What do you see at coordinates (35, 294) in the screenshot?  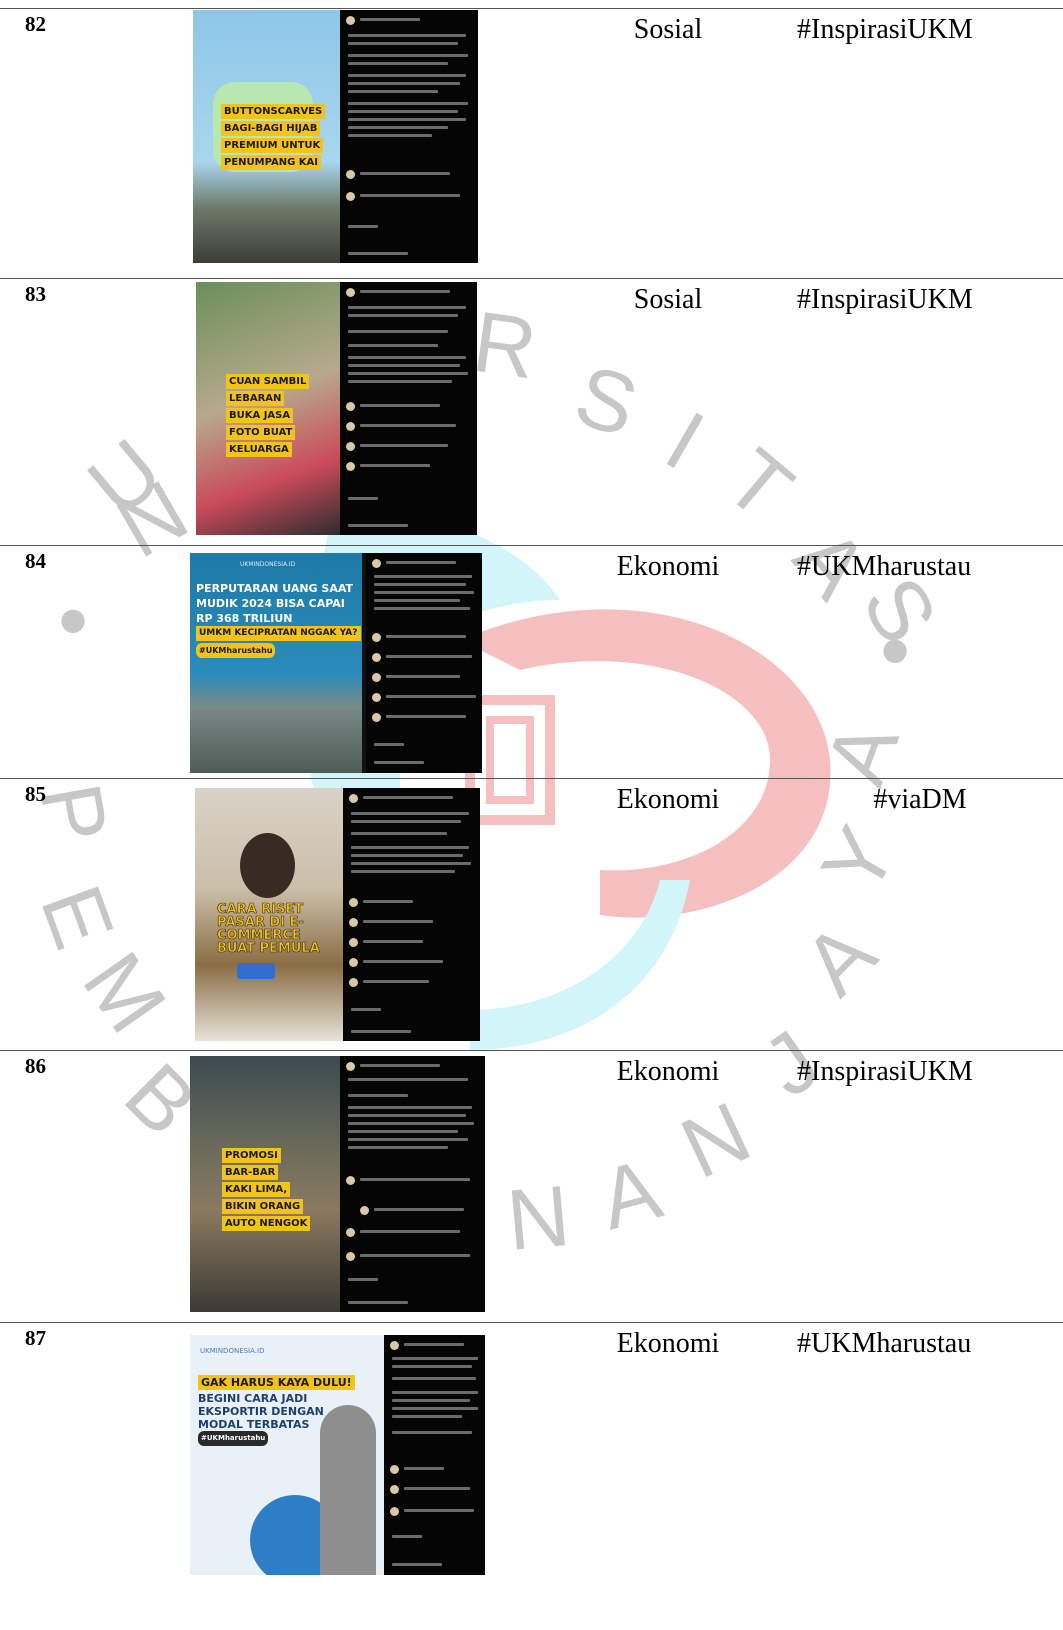 I see `row-number: 83` at bounding box center [35, 294].